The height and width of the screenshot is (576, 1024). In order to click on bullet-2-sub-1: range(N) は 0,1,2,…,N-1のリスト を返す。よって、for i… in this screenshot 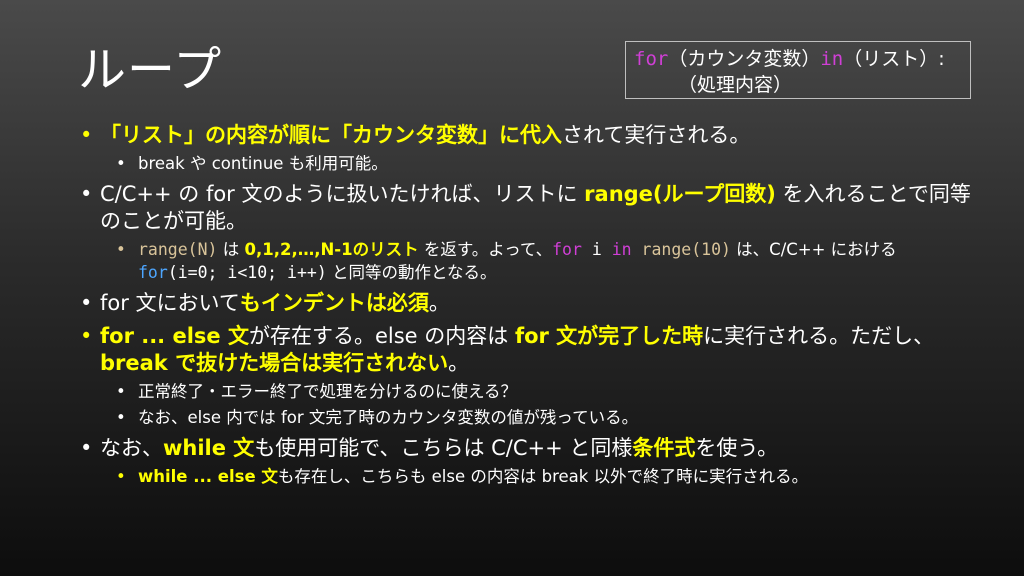, I will do `click(548, 261)`.